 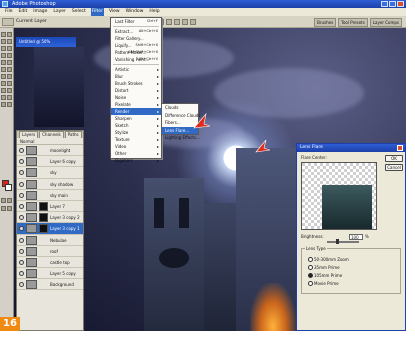 I want to click on filter-menu-item: Stylize ▸, so click(x=136, y=132).